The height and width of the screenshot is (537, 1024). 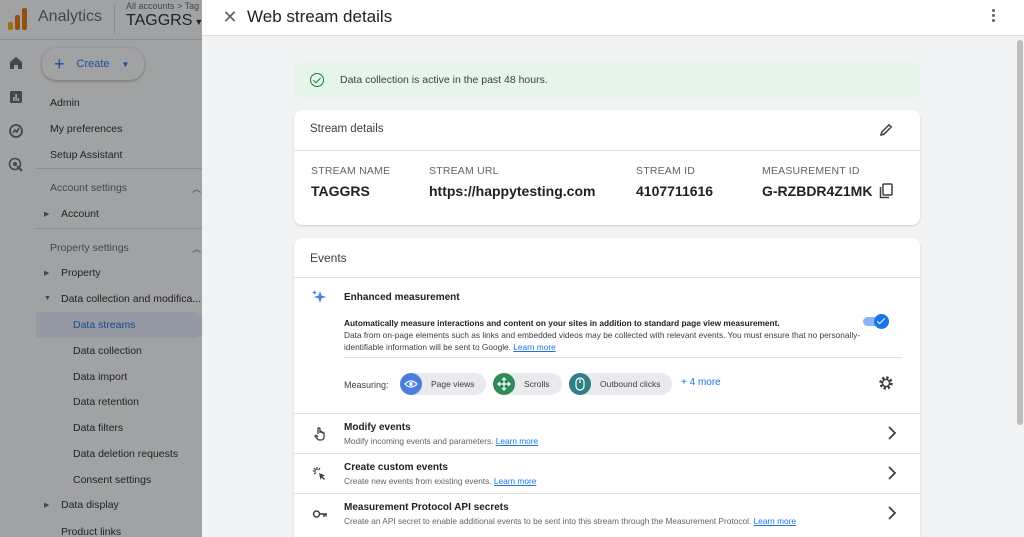 I want to click on row-title: Create custom events, so click(x=396, y=467).